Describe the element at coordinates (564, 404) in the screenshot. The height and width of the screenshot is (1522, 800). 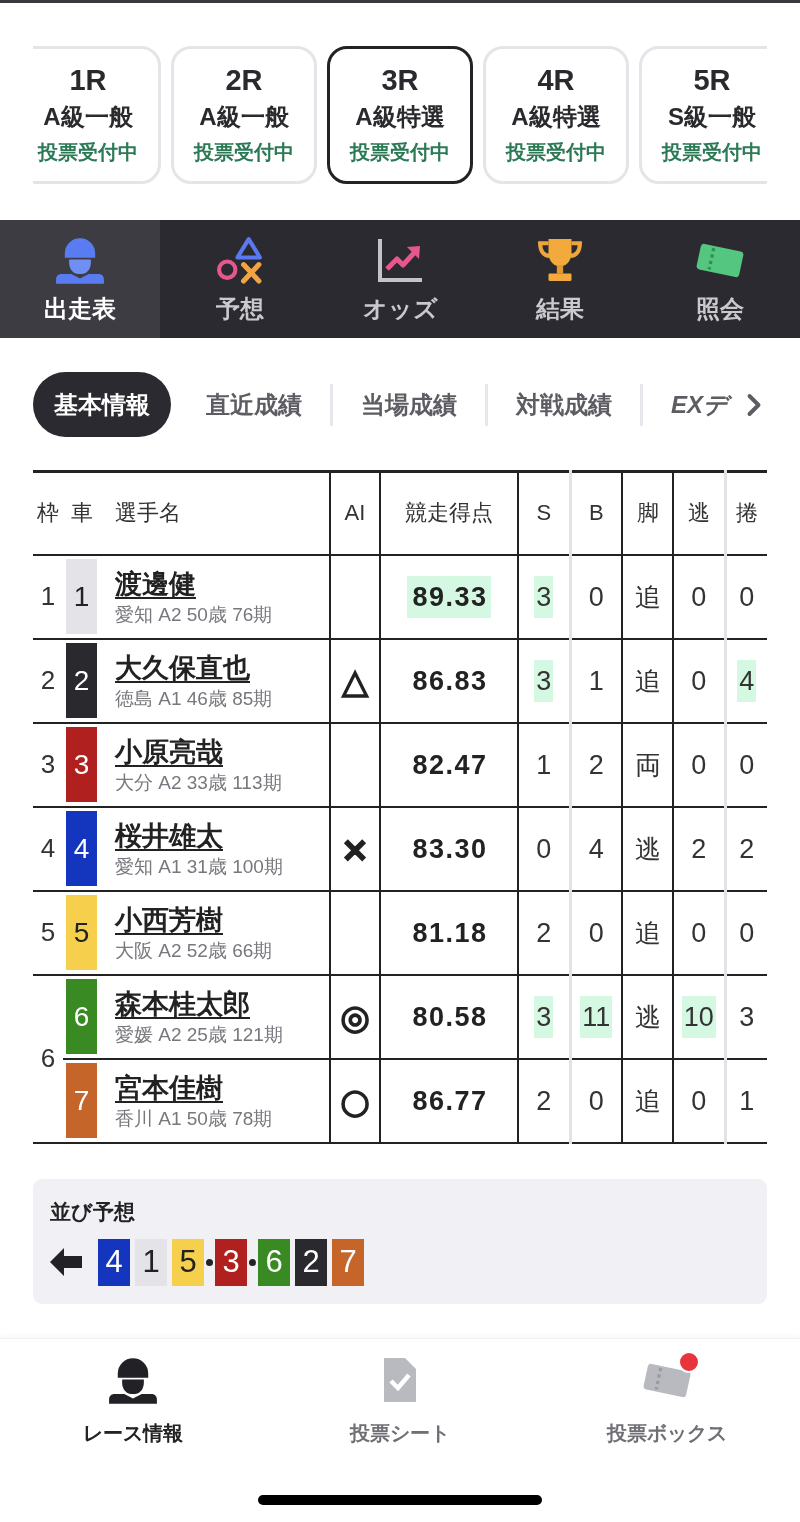
I see `sub-tab: 対戦成績` at that location.